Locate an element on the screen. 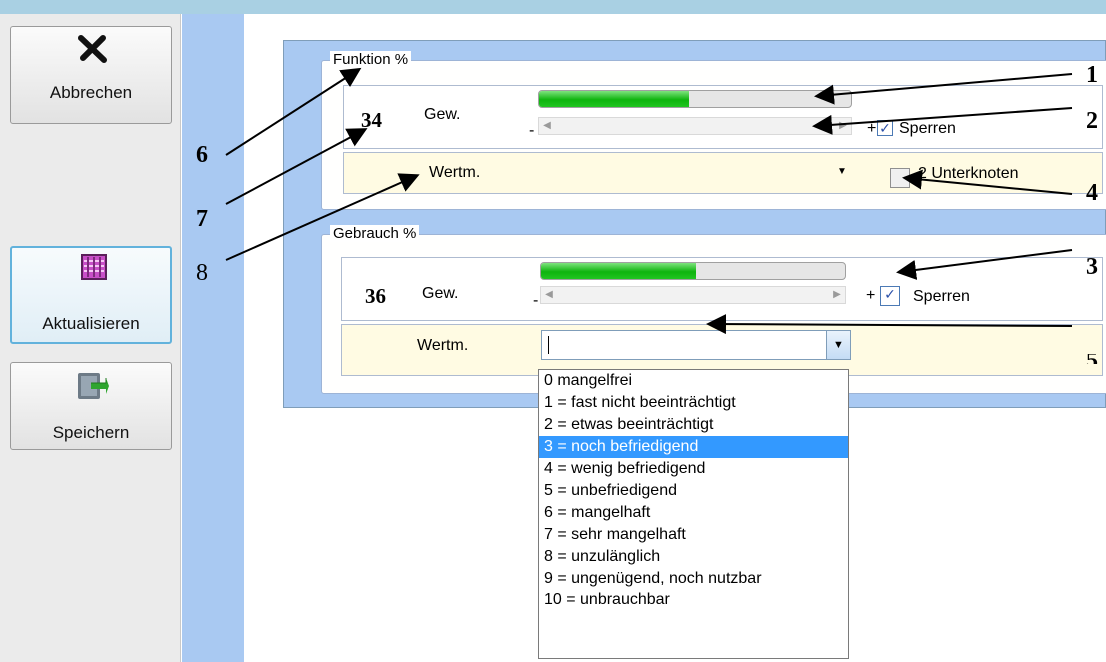  gebrauch-weight-slider: ◀ ▶ is located at coordinates (693, 295).